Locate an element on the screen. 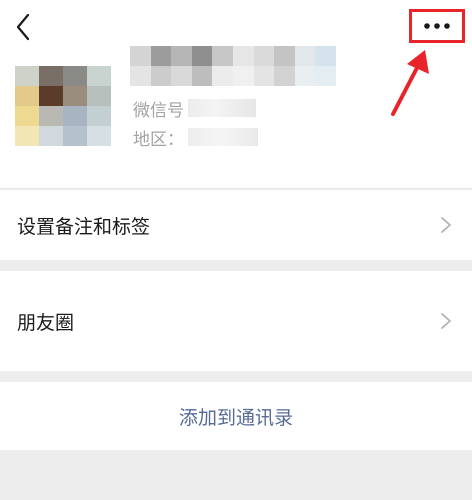 This screenshot has height=500, width=472. nickname-mosaic is located at coordinates (233, 66).